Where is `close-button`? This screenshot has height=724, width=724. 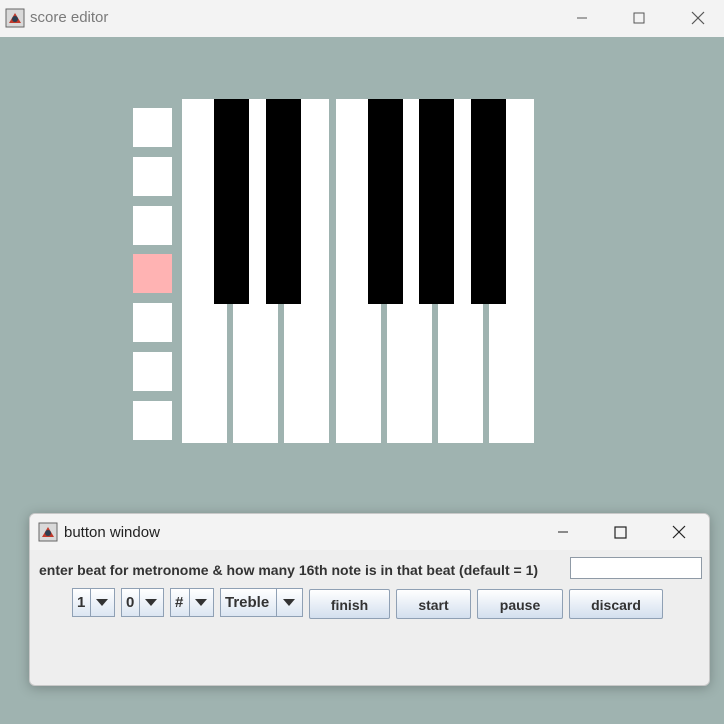
close-button is located at coordinates (698, 18).